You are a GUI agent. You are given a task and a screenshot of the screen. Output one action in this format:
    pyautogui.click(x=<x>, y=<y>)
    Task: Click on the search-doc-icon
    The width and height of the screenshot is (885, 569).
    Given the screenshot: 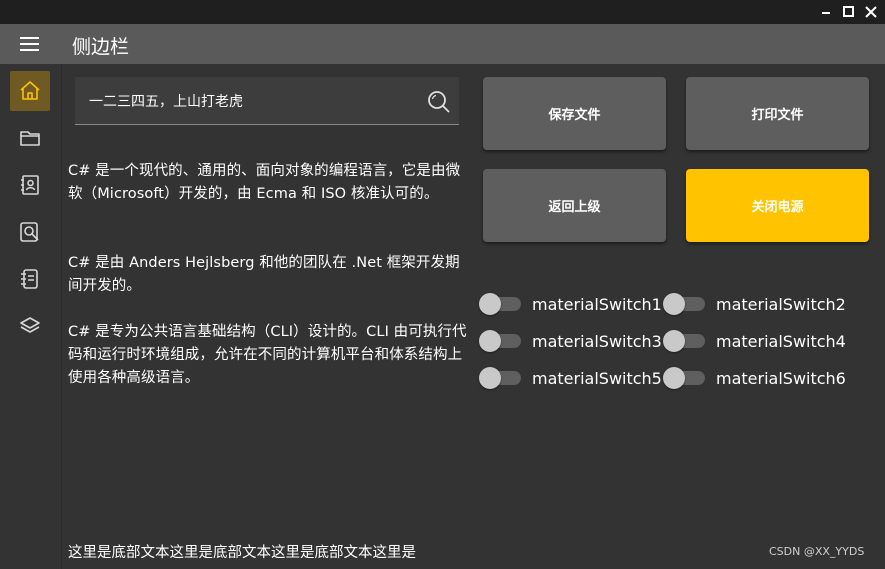 What is the action you would take?
    pyautogui.click(x=29, y=232)
    